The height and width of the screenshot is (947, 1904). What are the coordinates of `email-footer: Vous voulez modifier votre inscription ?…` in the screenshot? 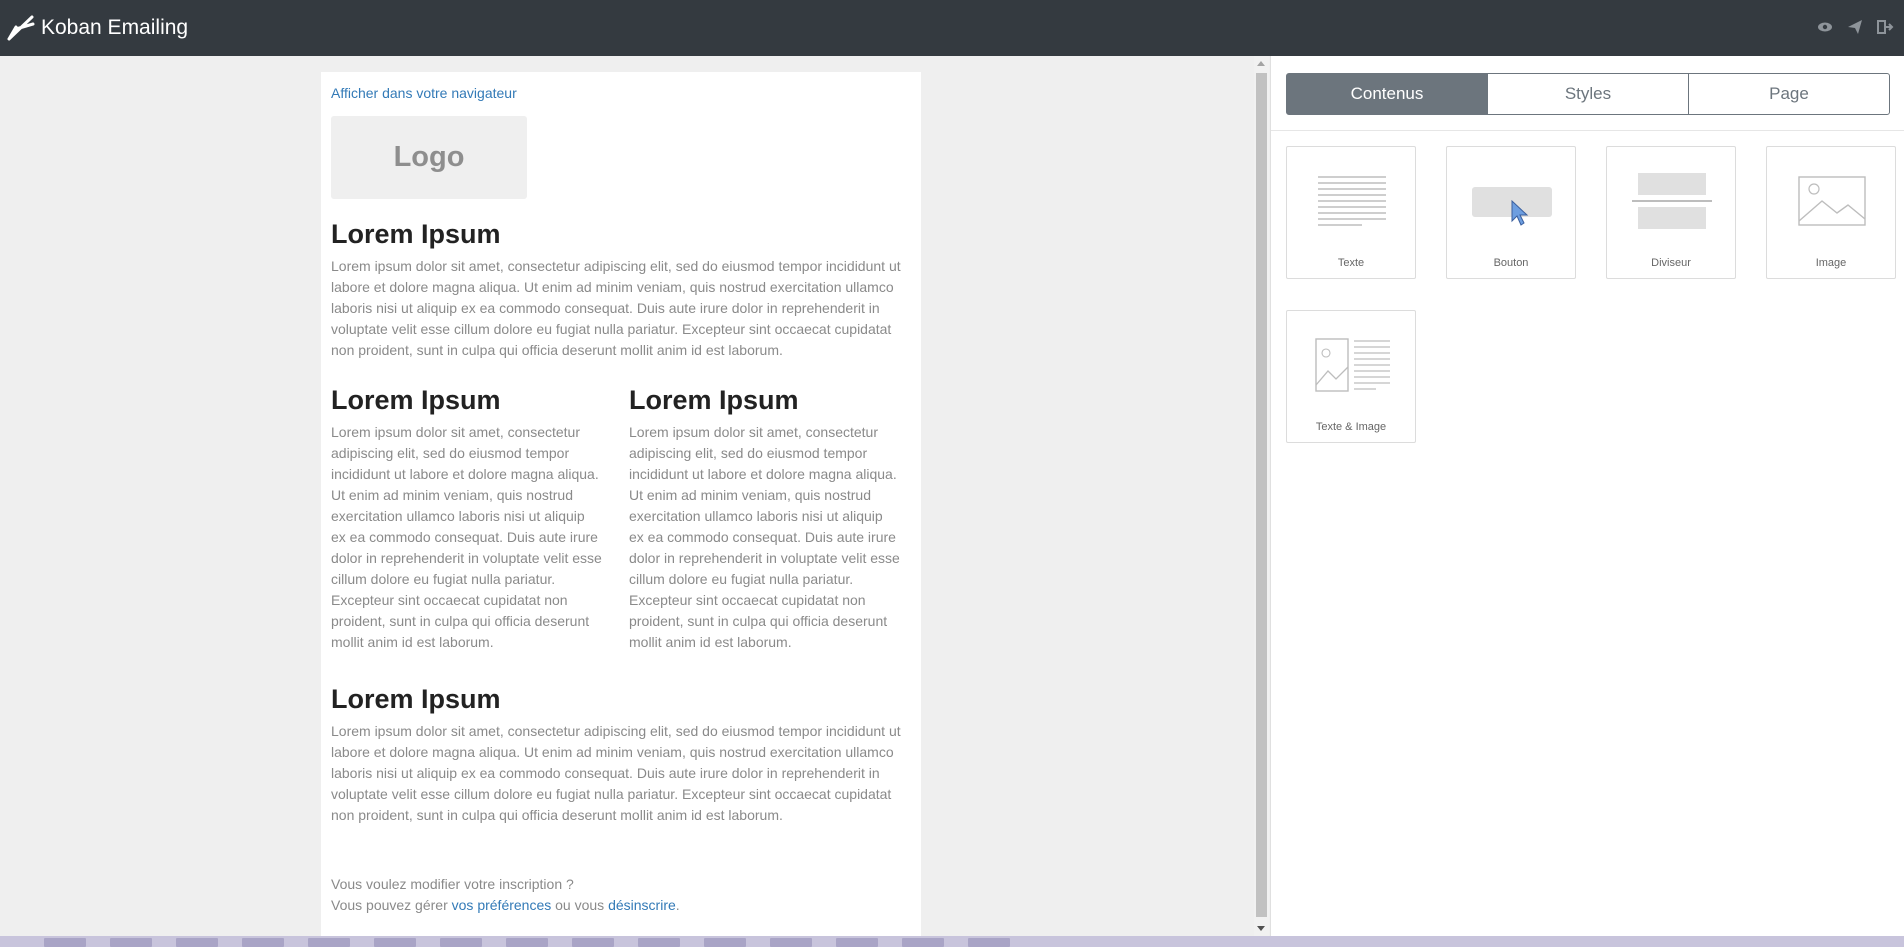 It's located at (621, 895).